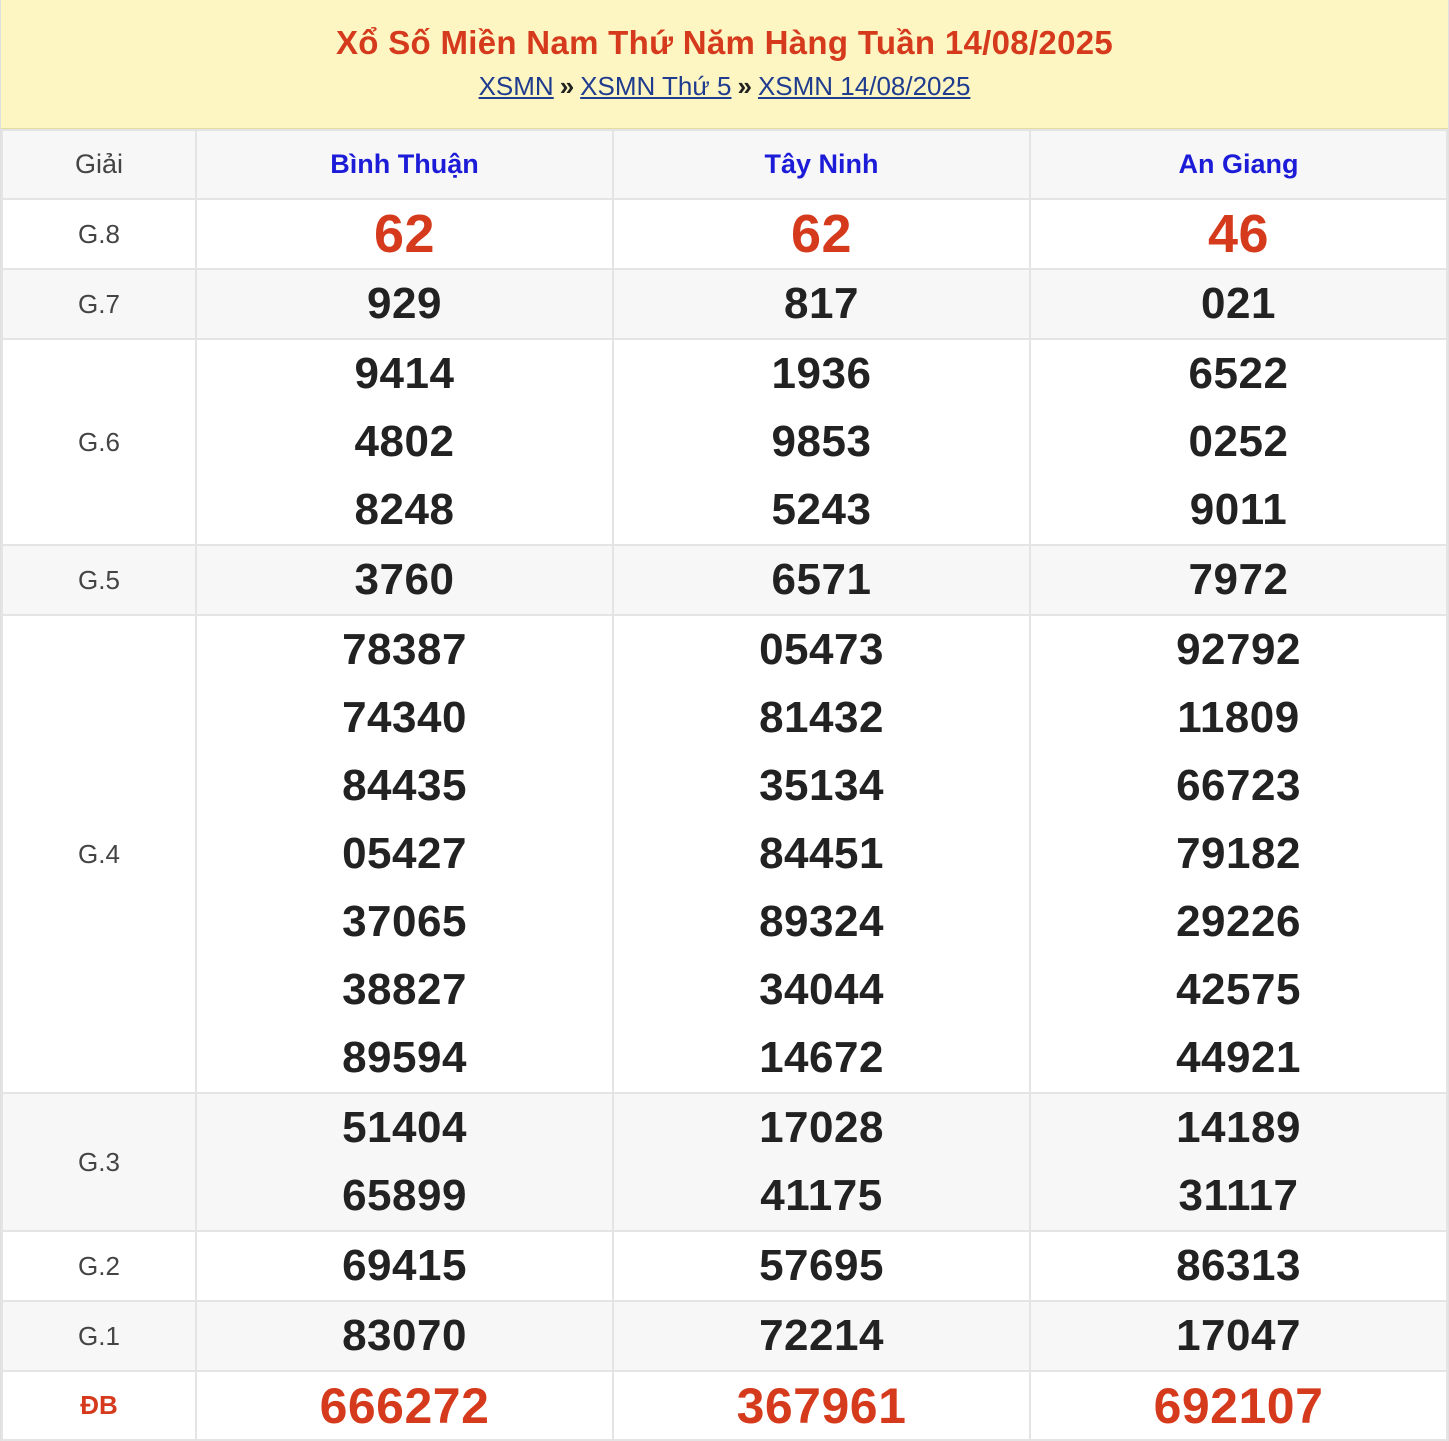 This screenshot has height=1441, width=1449. Describe the element at coordinates (821, 854) in the screenshot. I see `prize-cell-tay-ninh: 05473 81432 35134 84451 89324 34044 14672` at that location.